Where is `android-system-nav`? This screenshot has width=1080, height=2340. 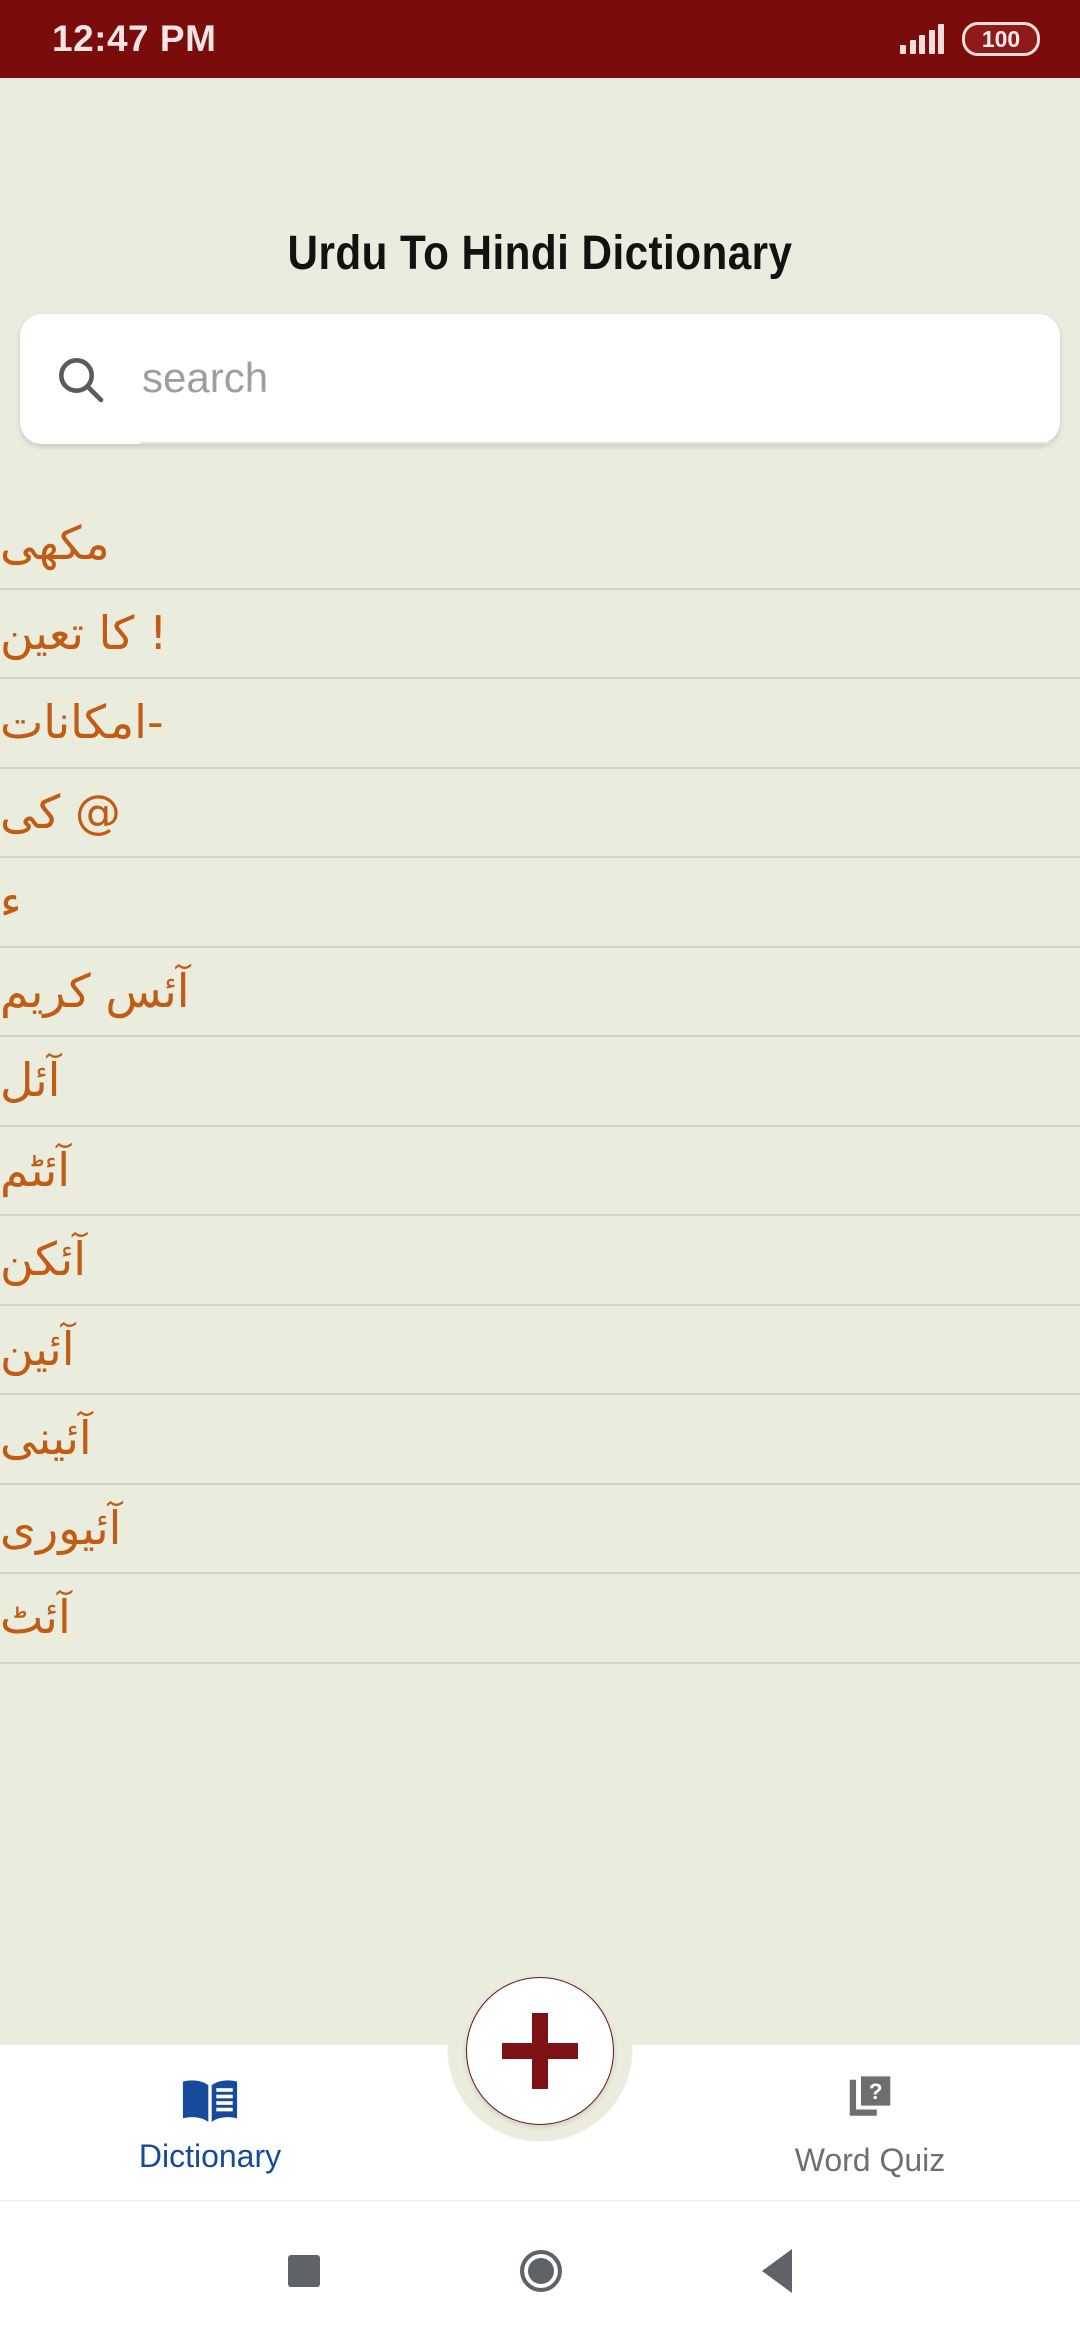 android-system-nav is located at coordinates (540, 2270).